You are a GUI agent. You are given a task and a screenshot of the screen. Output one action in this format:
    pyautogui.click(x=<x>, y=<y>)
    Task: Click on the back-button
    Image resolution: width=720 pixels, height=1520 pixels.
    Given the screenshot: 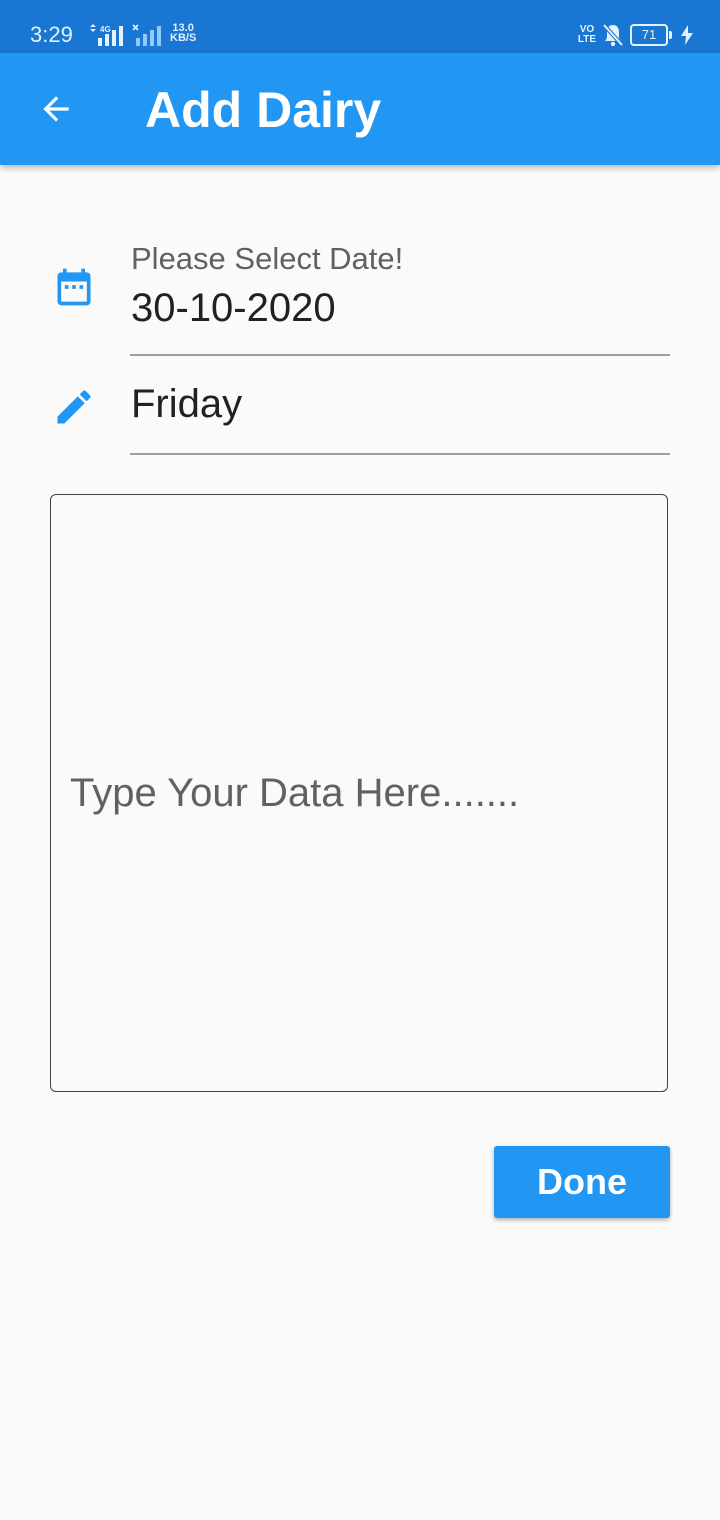 What is the action you would take?
    pyautogui.click(x=56, y=109)
    